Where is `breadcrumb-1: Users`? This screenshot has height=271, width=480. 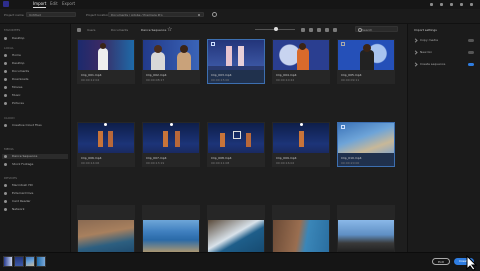 breadcrumb-1: Users is located at coordinates (91, 30).